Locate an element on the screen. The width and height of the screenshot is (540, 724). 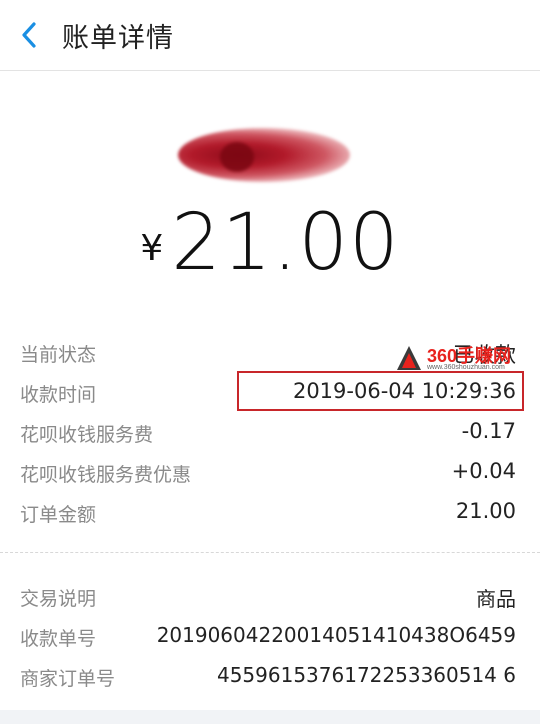
page-title: 账单详情 is located at coordinates (118, 38).